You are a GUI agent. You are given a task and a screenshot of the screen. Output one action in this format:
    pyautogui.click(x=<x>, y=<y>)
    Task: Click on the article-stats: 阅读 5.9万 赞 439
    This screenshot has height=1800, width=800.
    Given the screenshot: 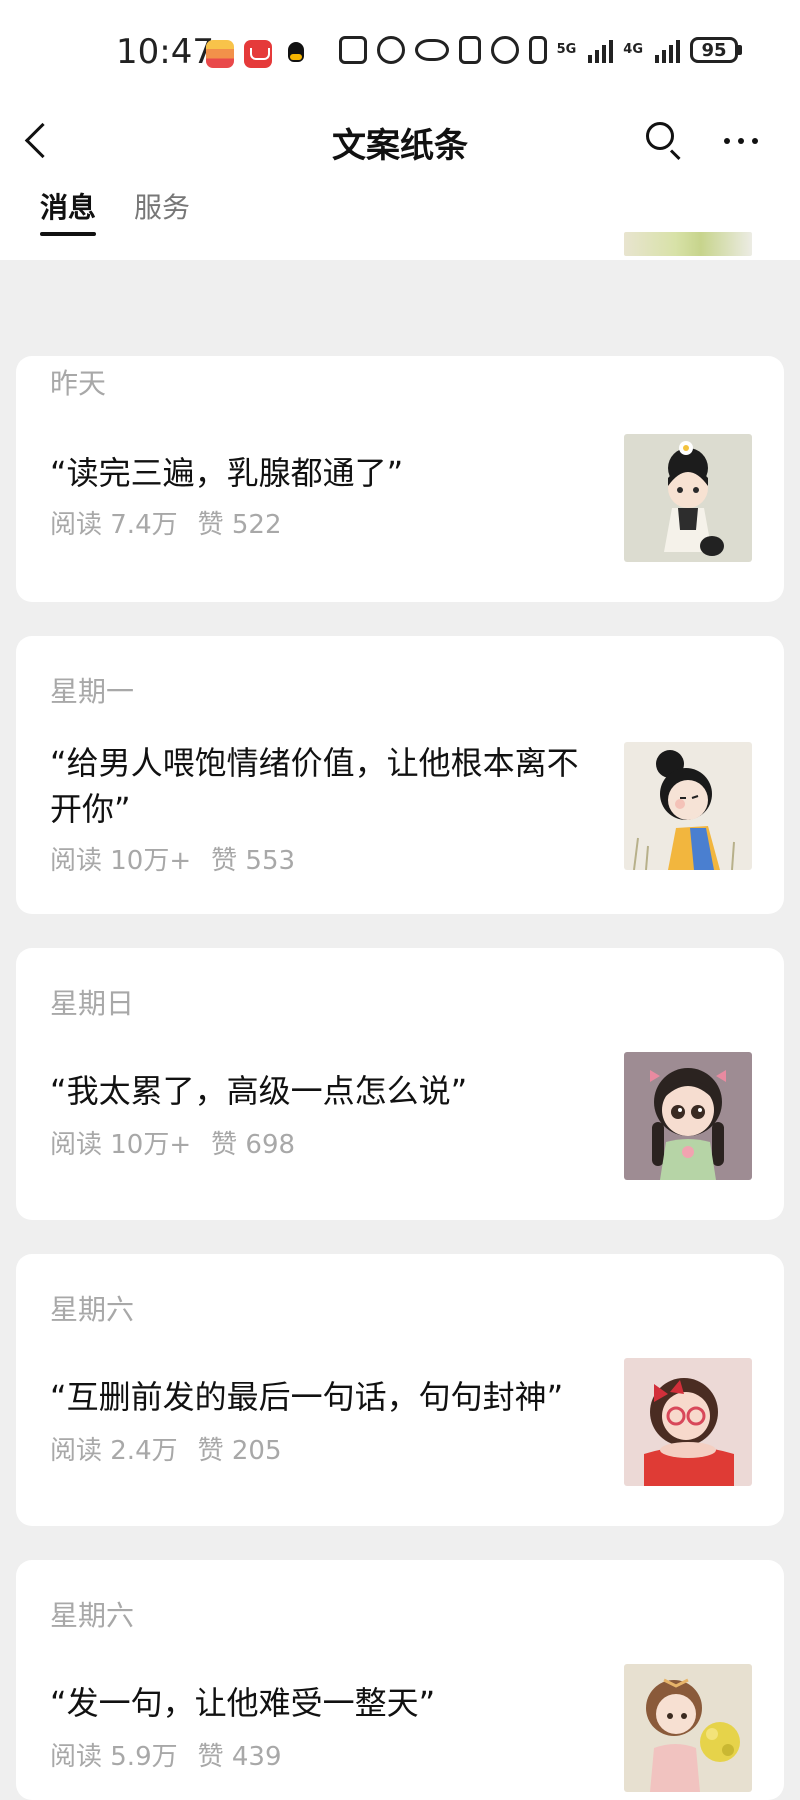 What is the action you would take?
    pyautogui.click(x=166, y=1754)
    